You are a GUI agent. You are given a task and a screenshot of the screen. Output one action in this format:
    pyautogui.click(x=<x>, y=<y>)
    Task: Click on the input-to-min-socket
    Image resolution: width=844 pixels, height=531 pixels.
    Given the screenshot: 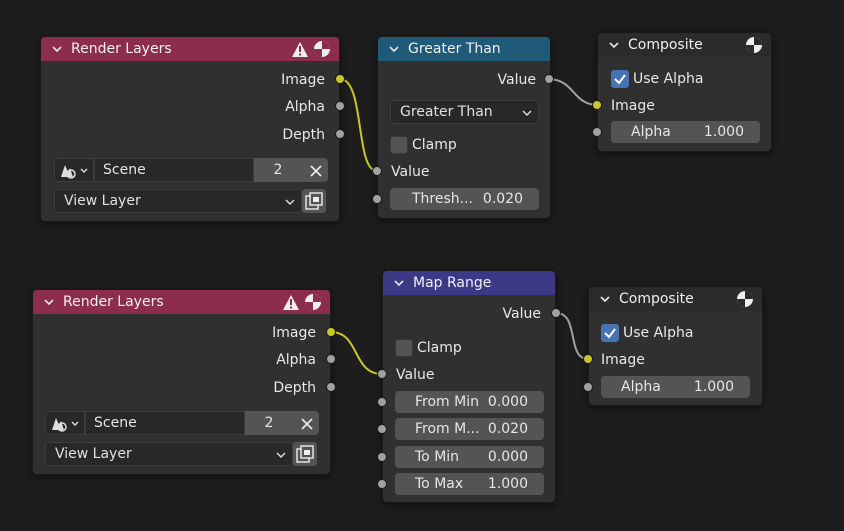 What is the action you would take?
    pyautogui.click(x=382, y=457)
    